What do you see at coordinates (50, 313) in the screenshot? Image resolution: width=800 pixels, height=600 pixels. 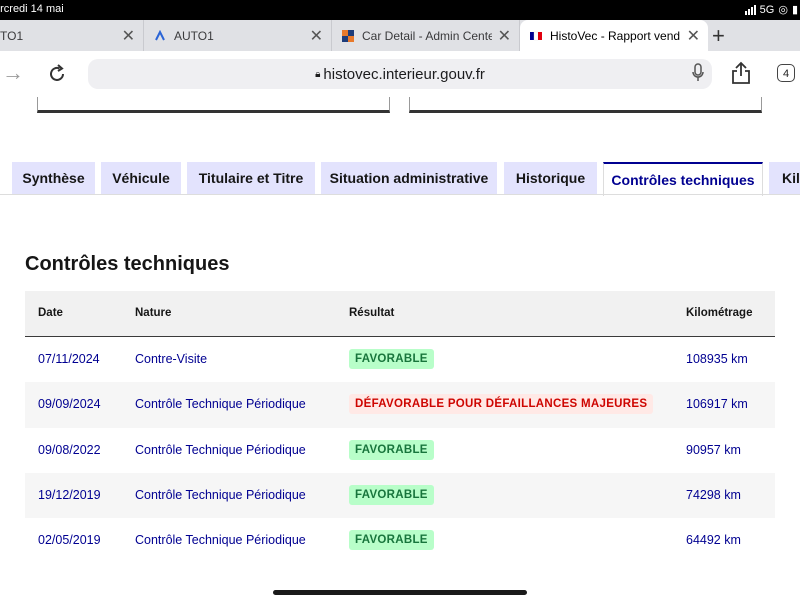 I see `header-date: Date` at bounding box center [50, 313].